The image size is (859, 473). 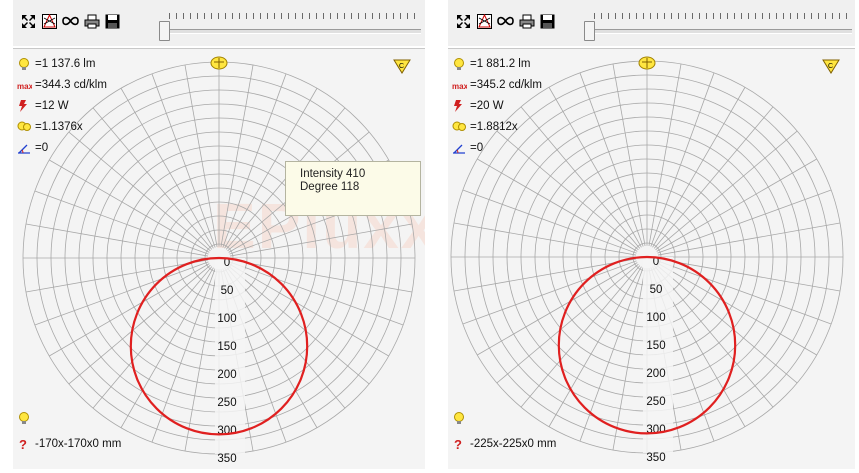 I want to click on factor-row: =1.8812x, so click(x=485, y=127).